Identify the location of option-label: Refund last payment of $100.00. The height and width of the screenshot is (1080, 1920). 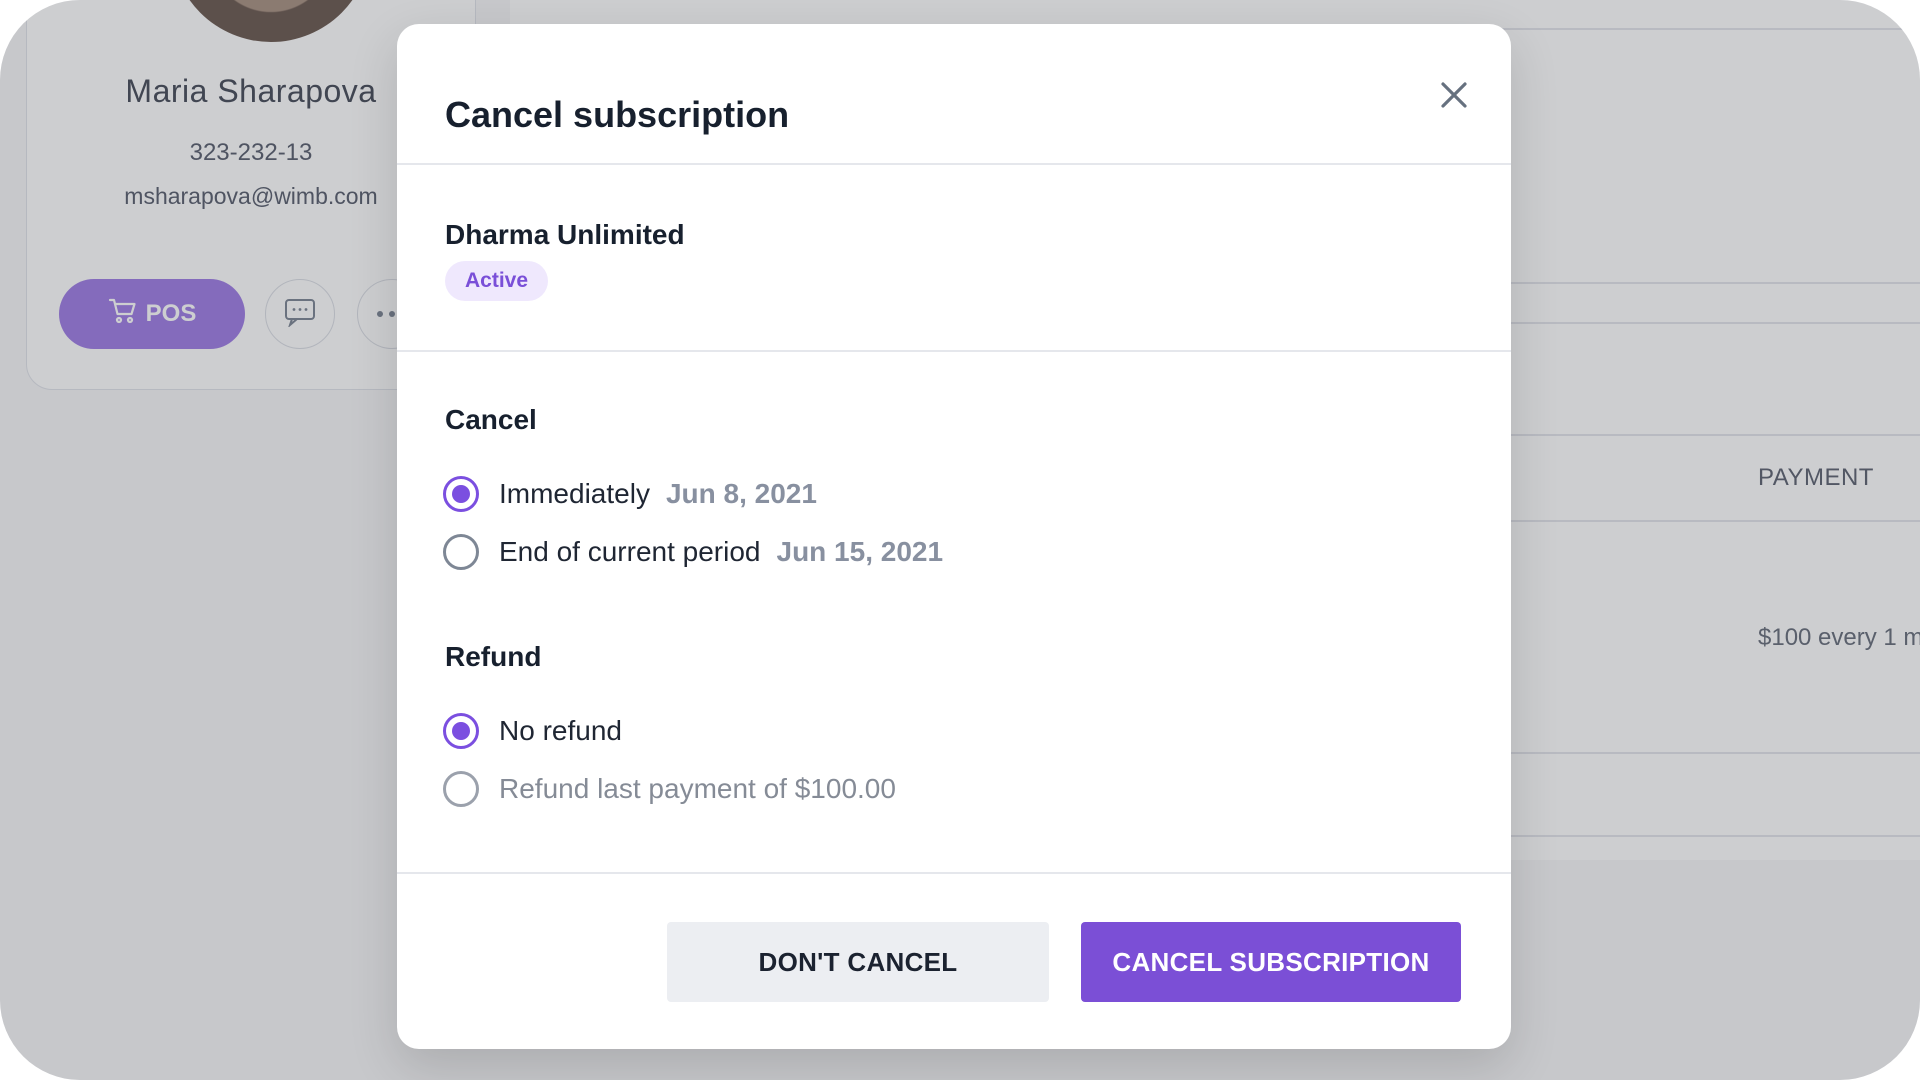
(697, 788).